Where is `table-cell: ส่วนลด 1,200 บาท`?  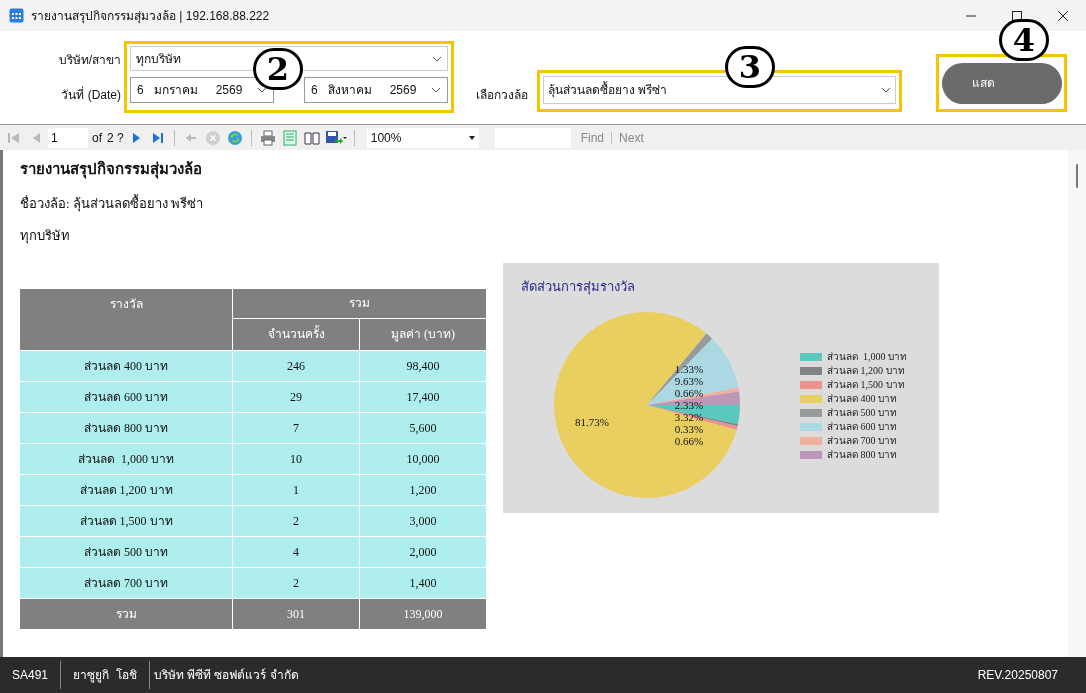 table-cell: ส่วนลด 1,200 บาท is located at coordinates (126, 489).